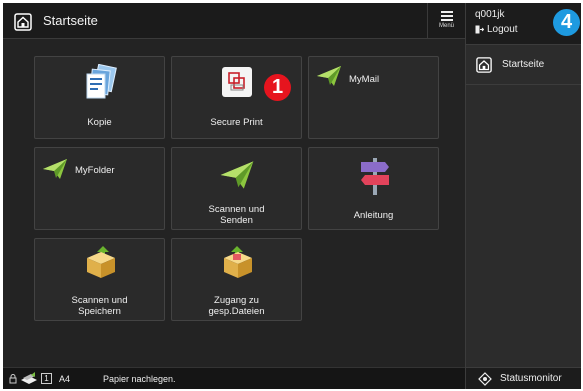  I want to click on tile-label: MyMail, so click(364, 79).